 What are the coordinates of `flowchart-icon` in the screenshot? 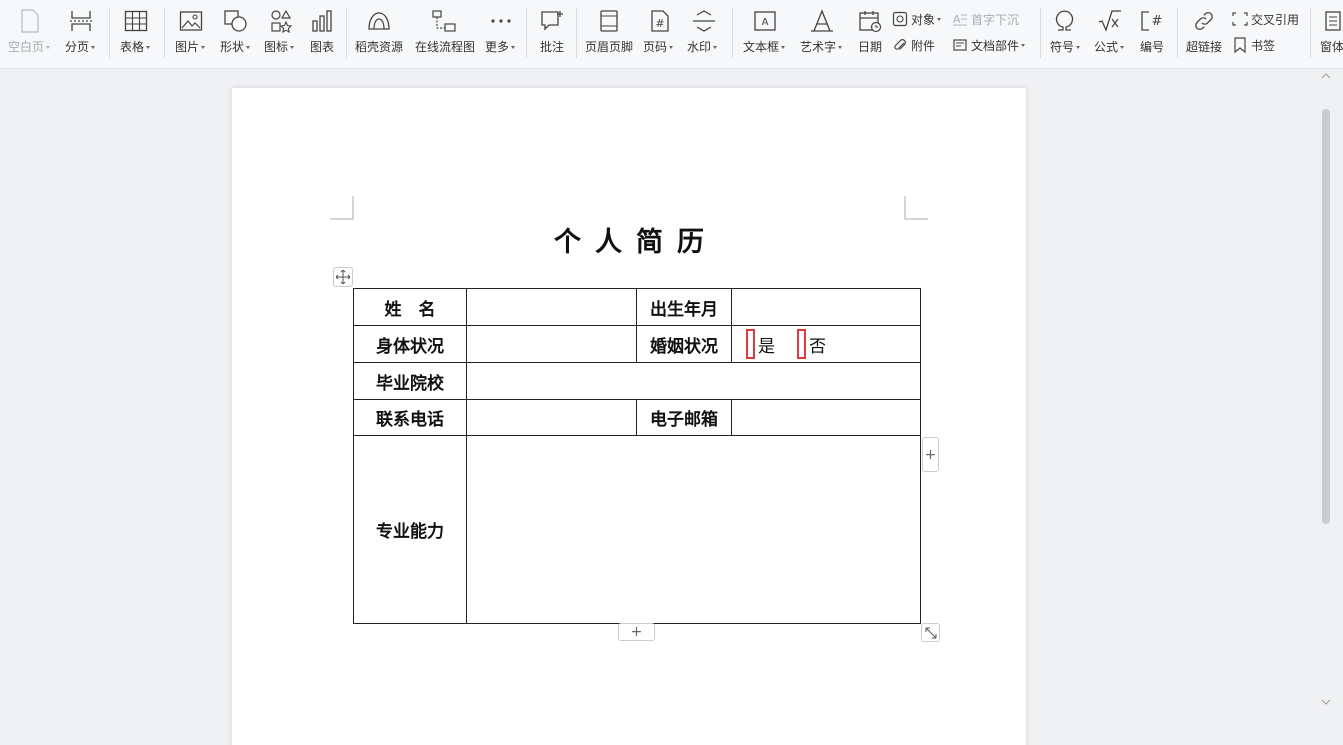 It's located at (444, 21).